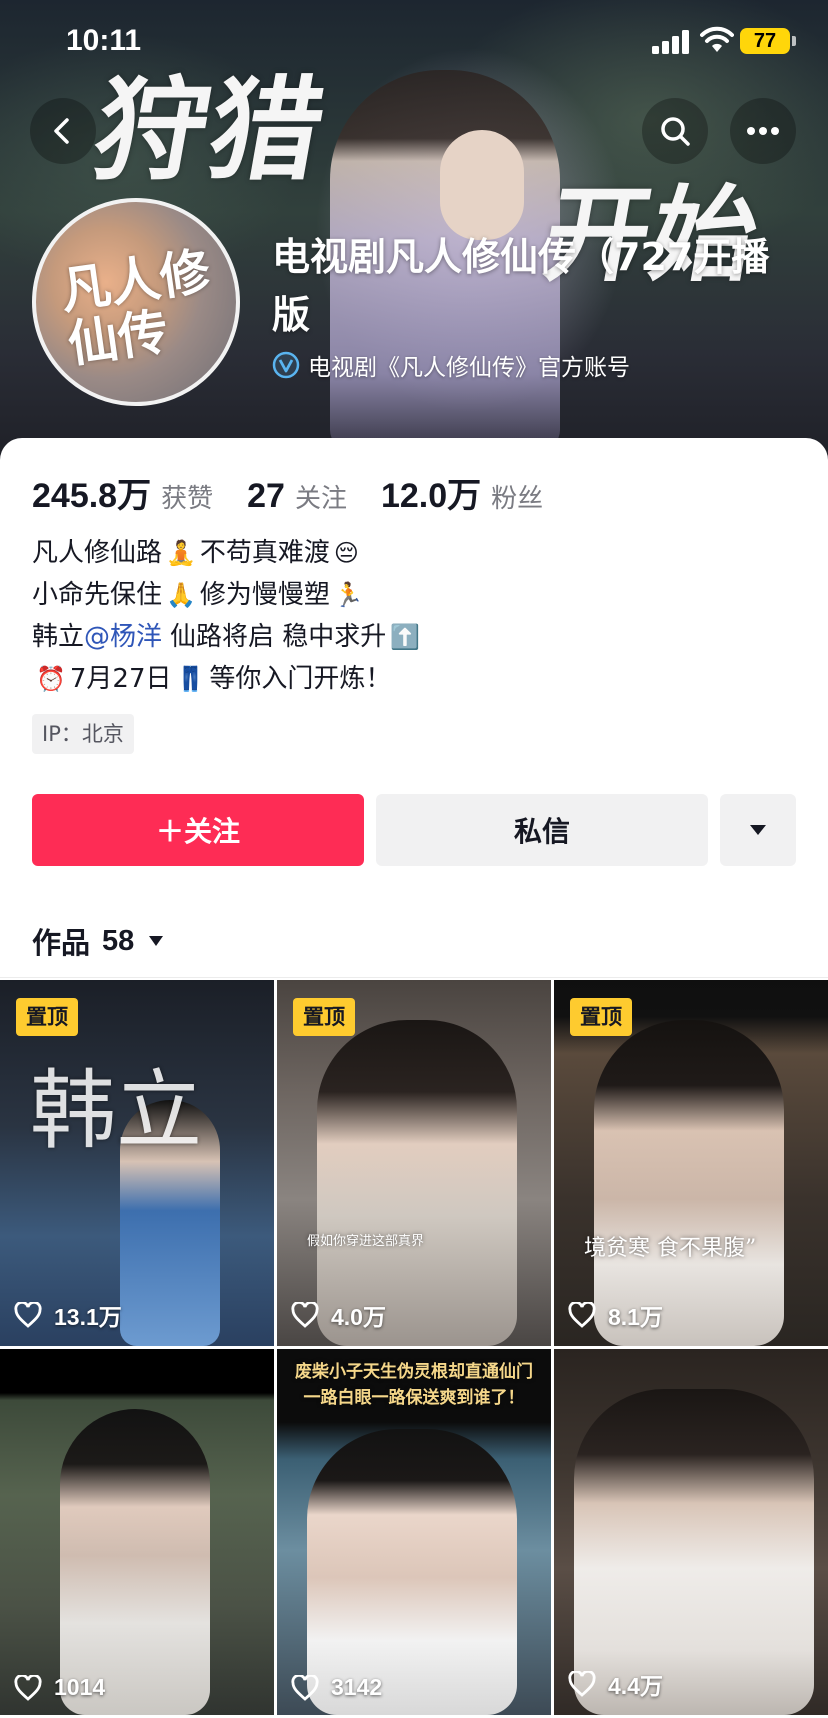 The width and height of the screenshot is (828, 1718). I want to click on jeans-emoji-icon: 👖, so click(190, 679).